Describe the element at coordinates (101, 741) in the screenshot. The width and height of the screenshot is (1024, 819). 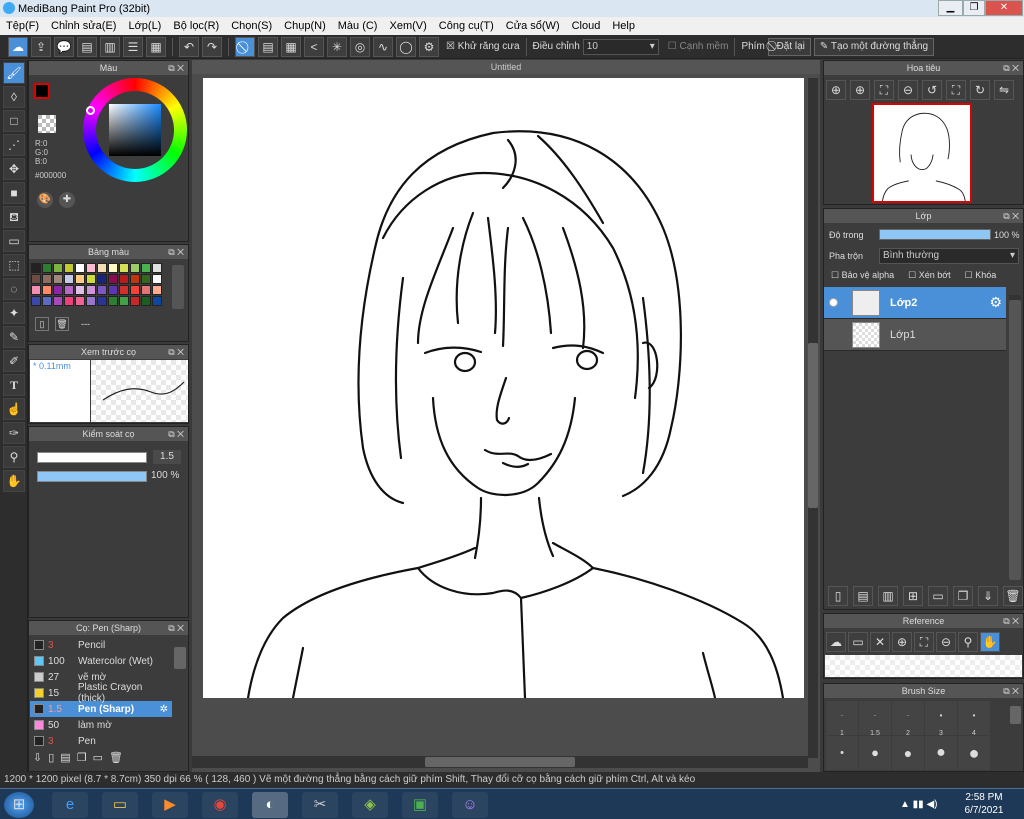
I see `brush-item: 3 Pen` at that location.